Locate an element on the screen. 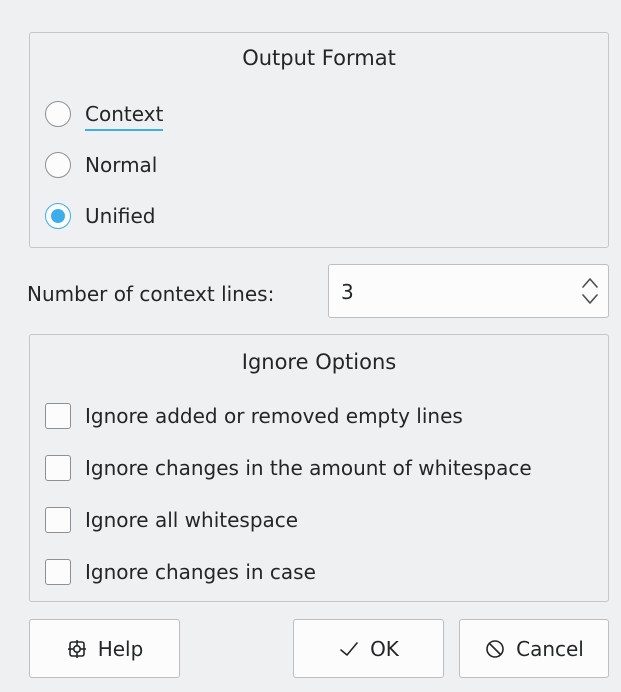 The image size is (621, 692). checkbox-ignore-all-whitespace-label: Ignore all whitespace is located at coordinates (191, 520).